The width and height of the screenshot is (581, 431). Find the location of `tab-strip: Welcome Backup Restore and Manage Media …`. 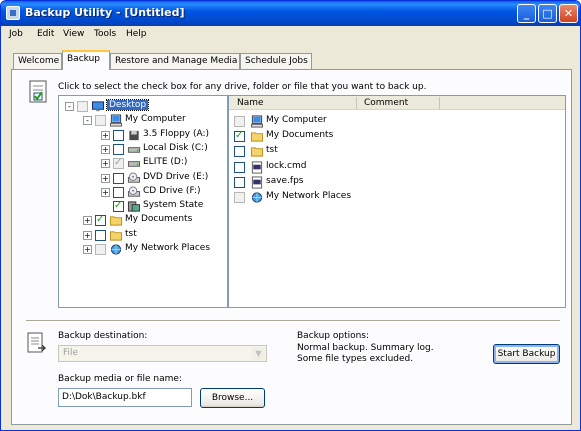

tab-strip: Welcome Backup Restore and Manage Media … is located at coordinates (290, 59).